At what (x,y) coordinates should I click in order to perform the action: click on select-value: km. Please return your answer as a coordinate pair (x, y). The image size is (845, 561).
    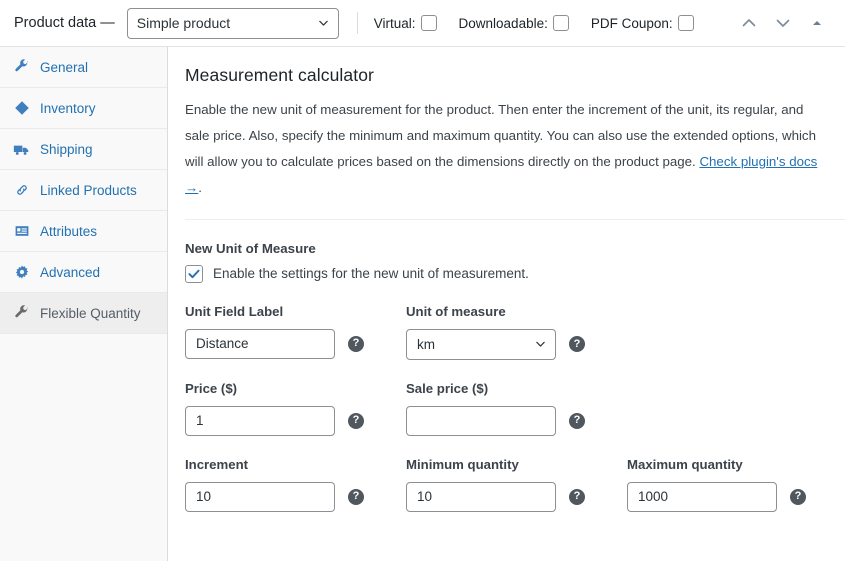
    Looking at the image, I should click on (426, 344).